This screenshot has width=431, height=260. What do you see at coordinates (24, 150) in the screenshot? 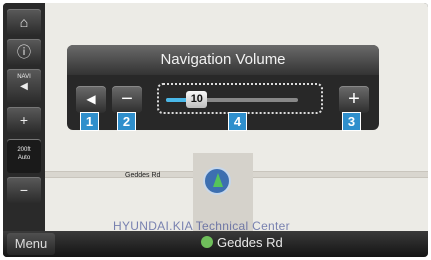
I see `zoom-scale-value: 200ft` at bounding box center [24, 150].